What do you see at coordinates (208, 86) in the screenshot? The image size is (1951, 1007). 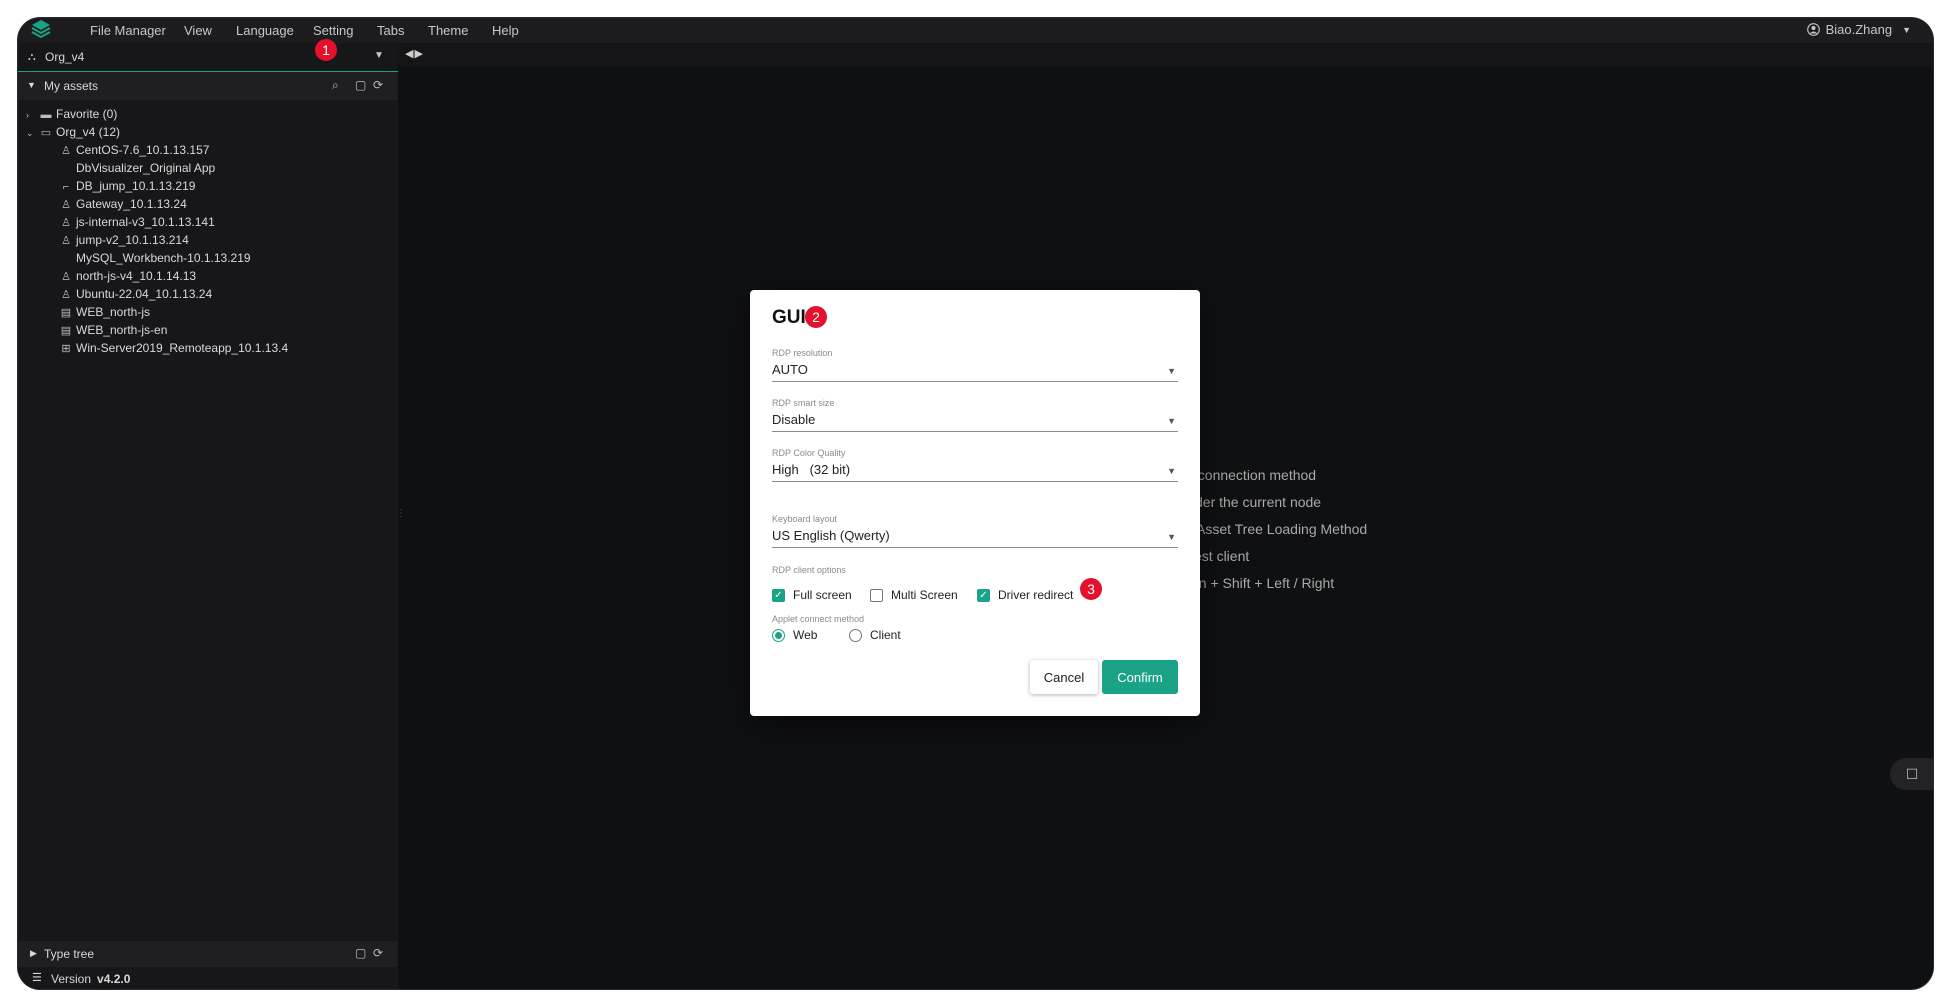 I see `my-assets-header: ▼ My assets ⌕ ▢ ⟳` at bounding box center [208, 86].